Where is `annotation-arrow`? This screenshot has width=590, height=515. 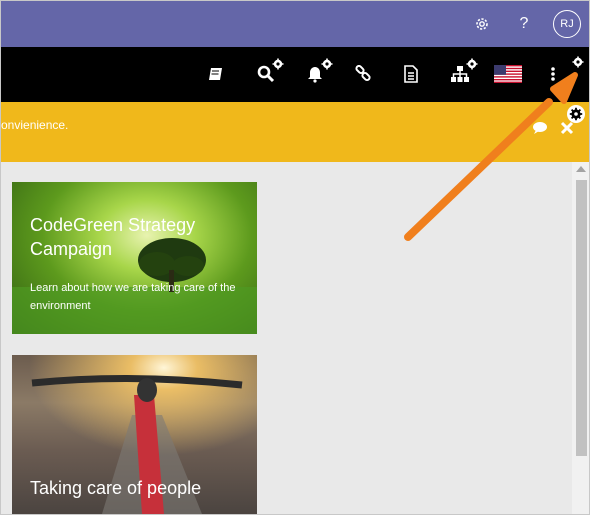 annotation-arrow is located at coordinates (491, 156).